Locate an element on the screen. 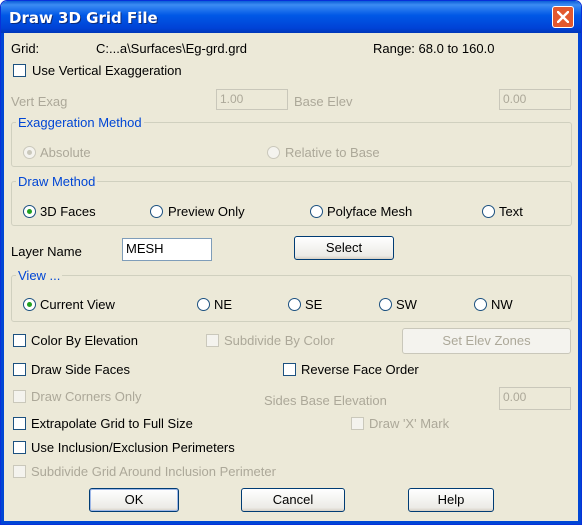 The height and width of the screenshot is (525, 582). draw-method-preview-only-label: Preview Only is located at coordinates (206, 211).